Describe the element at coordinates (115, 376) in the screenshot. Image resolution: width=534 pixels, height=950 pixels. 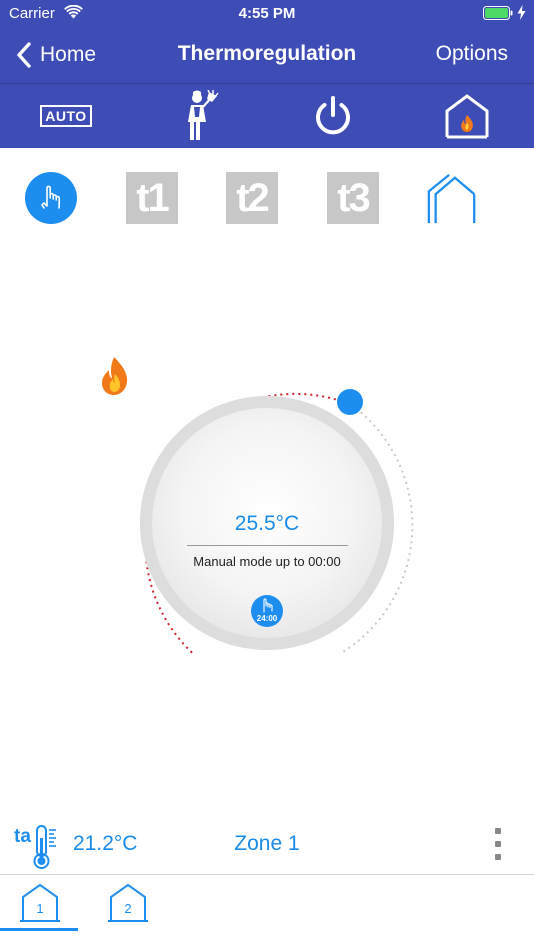
I see `flame-icon` at that location.